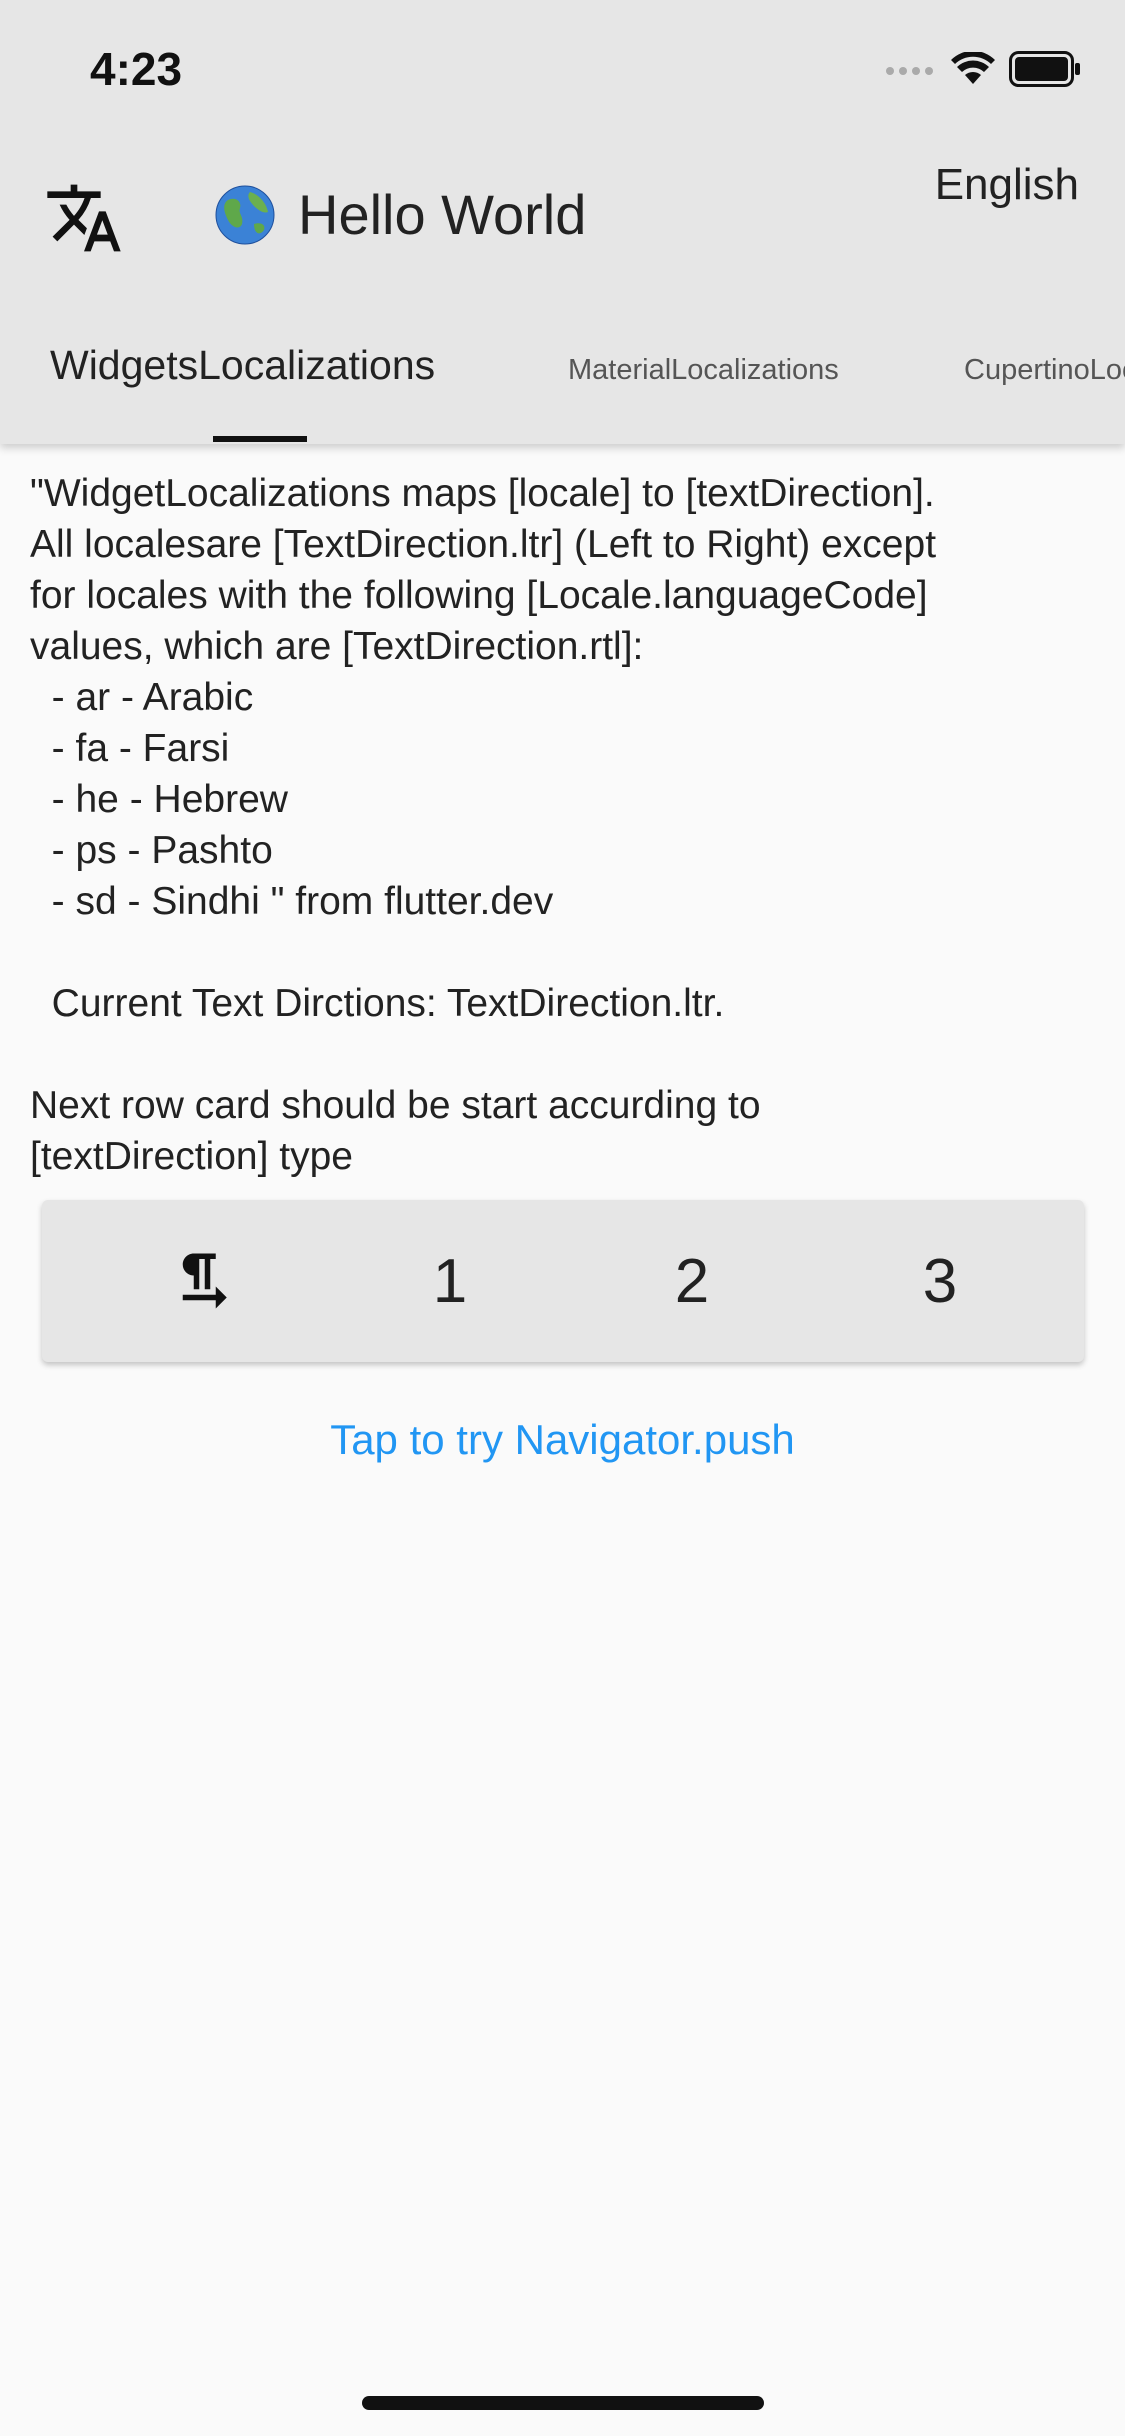 The height and width of the screenshot is (2436, 1125). I want to click on card-item-2: 2, so click(692, 1281).